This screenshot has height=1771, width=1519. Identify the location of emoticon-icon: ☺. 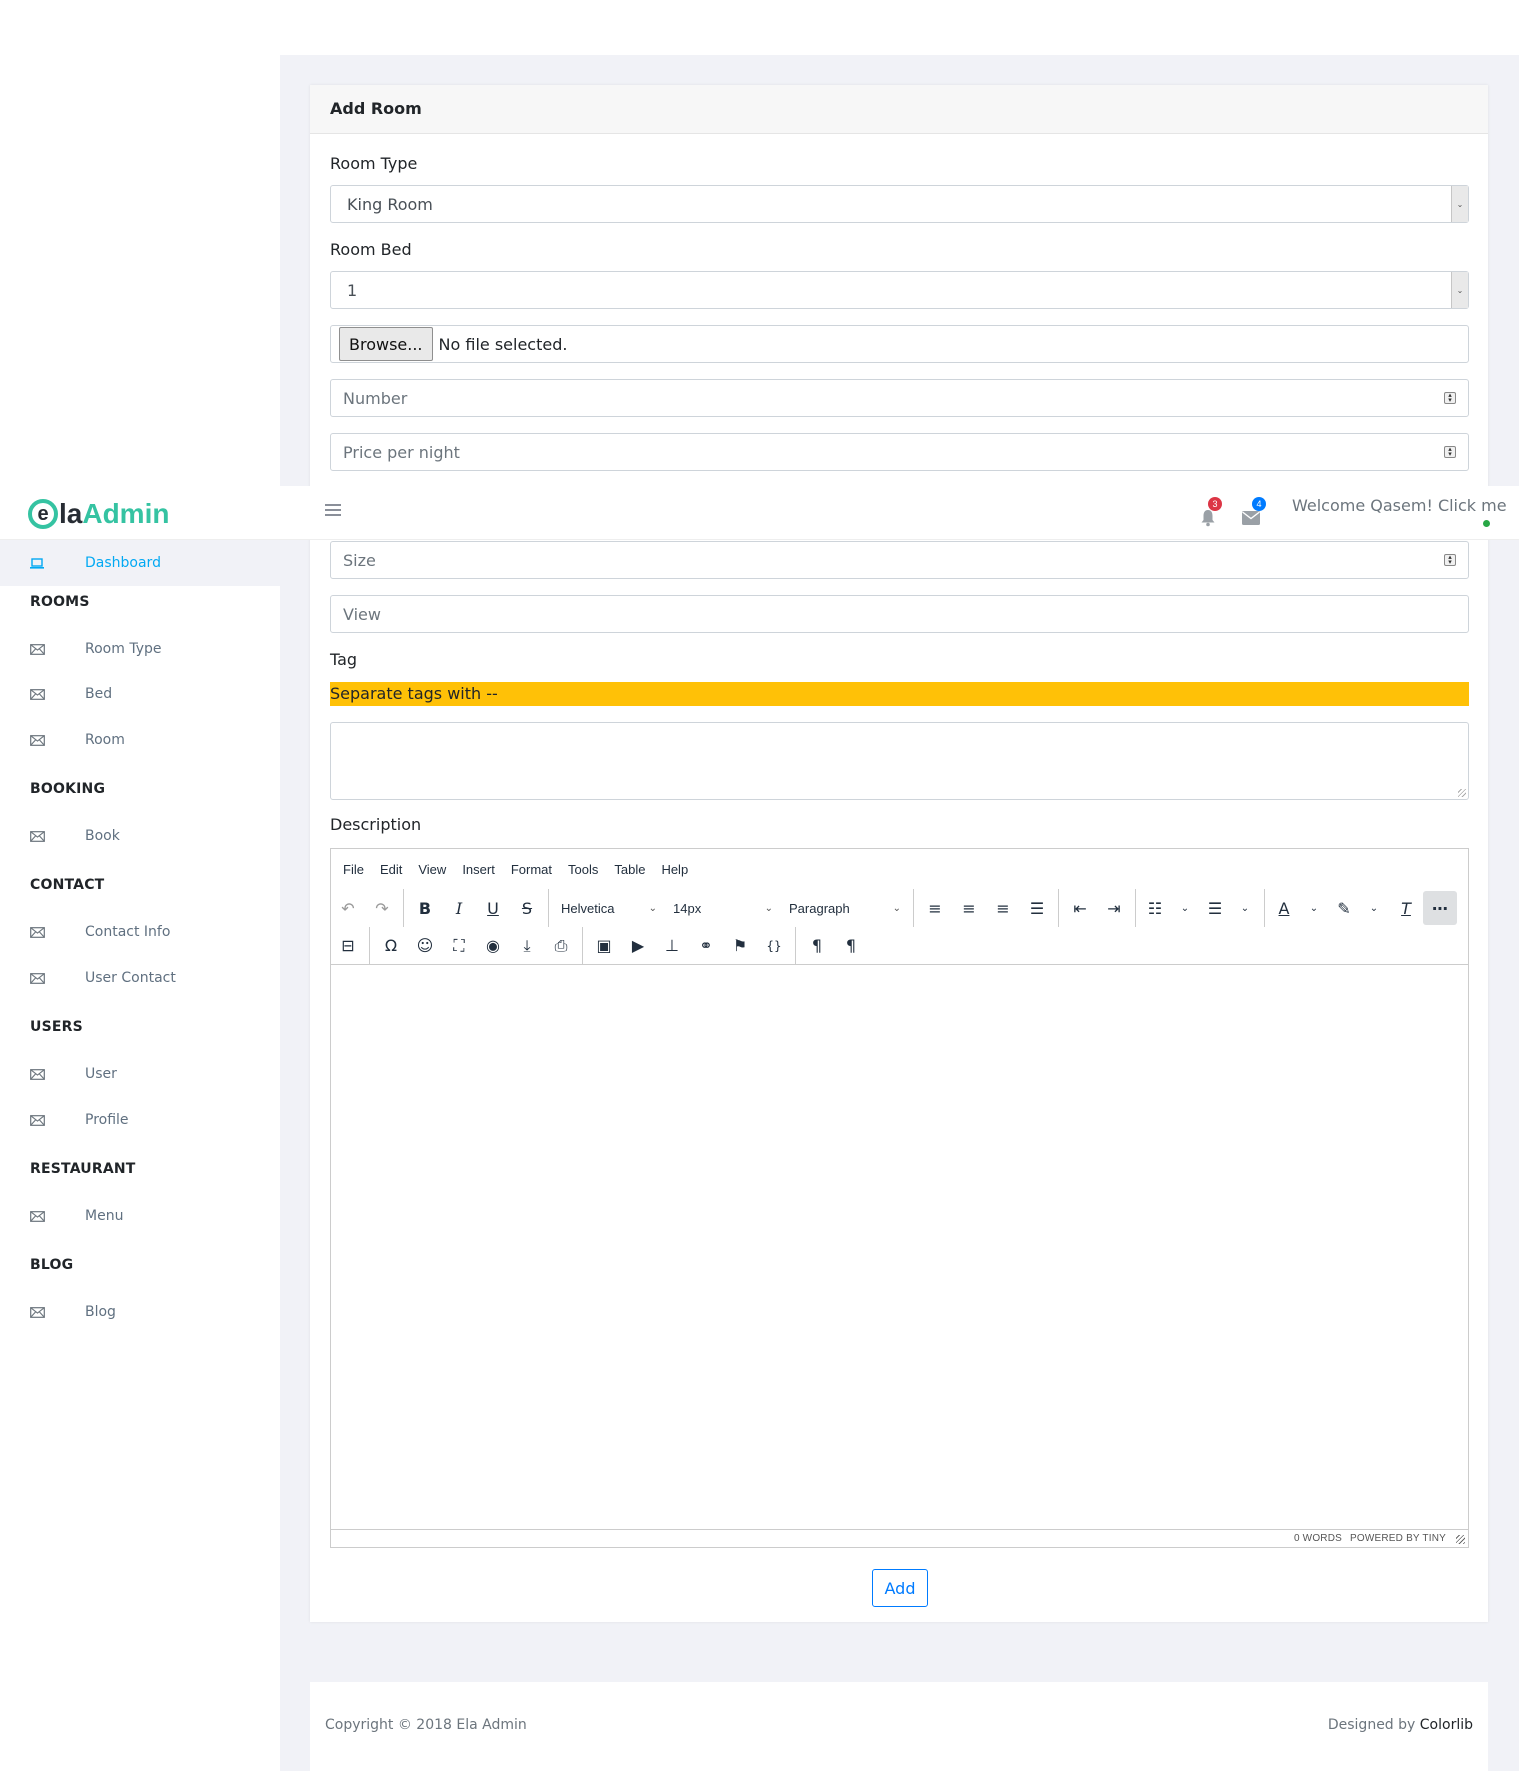
(425, 946).